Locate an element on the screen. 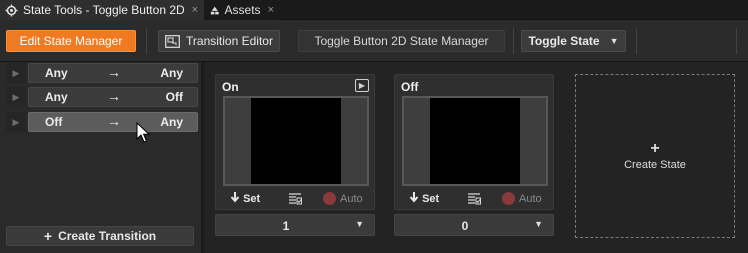  create-transition-button: + Create Transition is located at coordinates (100, 236).